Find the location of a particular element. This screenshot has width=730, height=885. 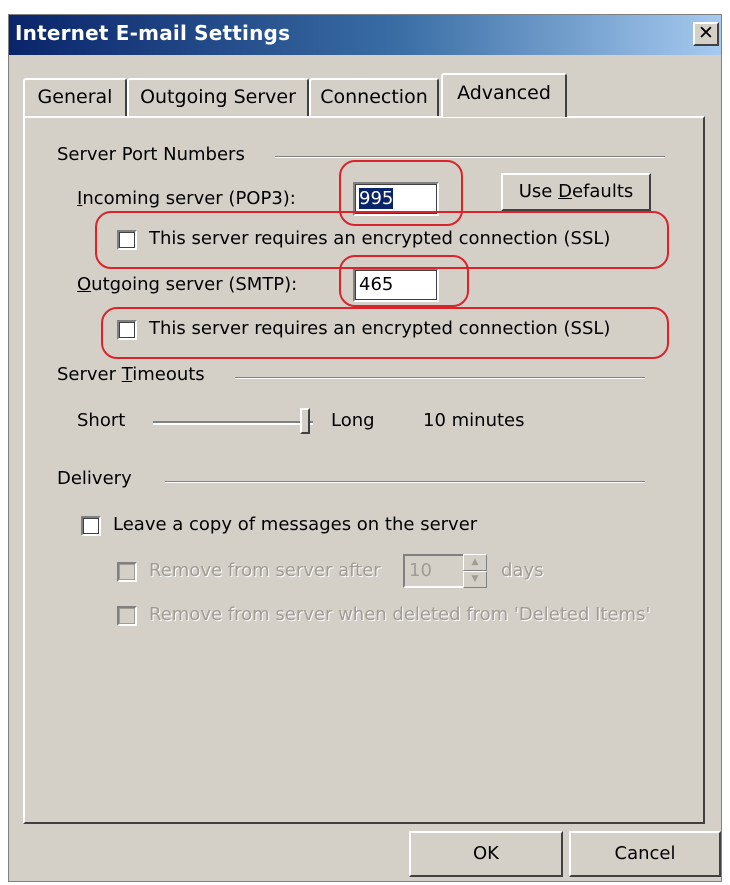

outgoing-server-label: Outgoing server (SMTP): is located at coordinates (187, 284).